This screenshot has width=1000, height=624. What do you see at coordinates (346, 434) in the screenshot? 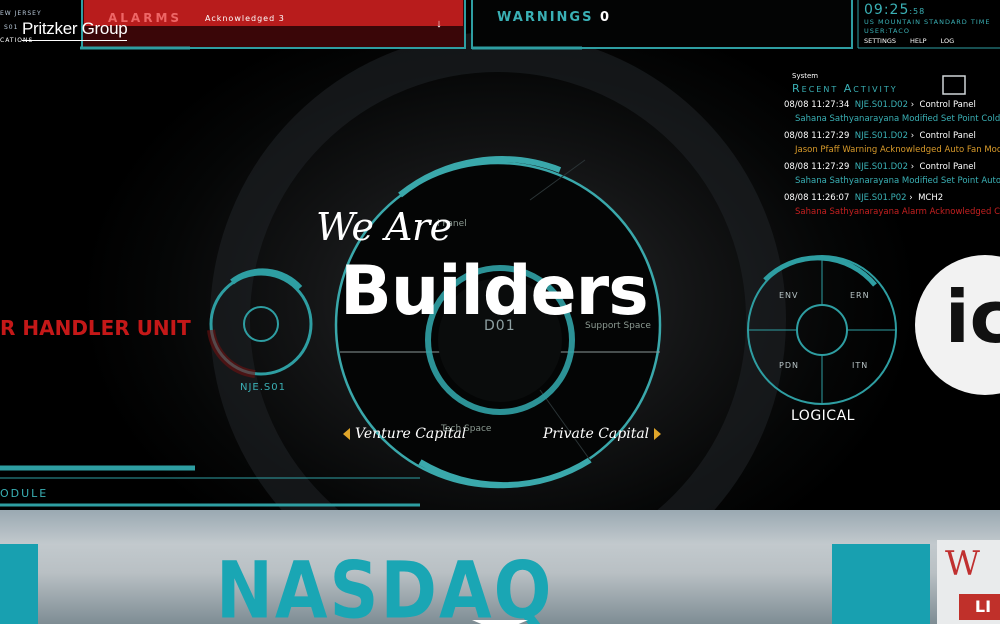
I see `arrow-left-icon` at bounding box center [346, 434].